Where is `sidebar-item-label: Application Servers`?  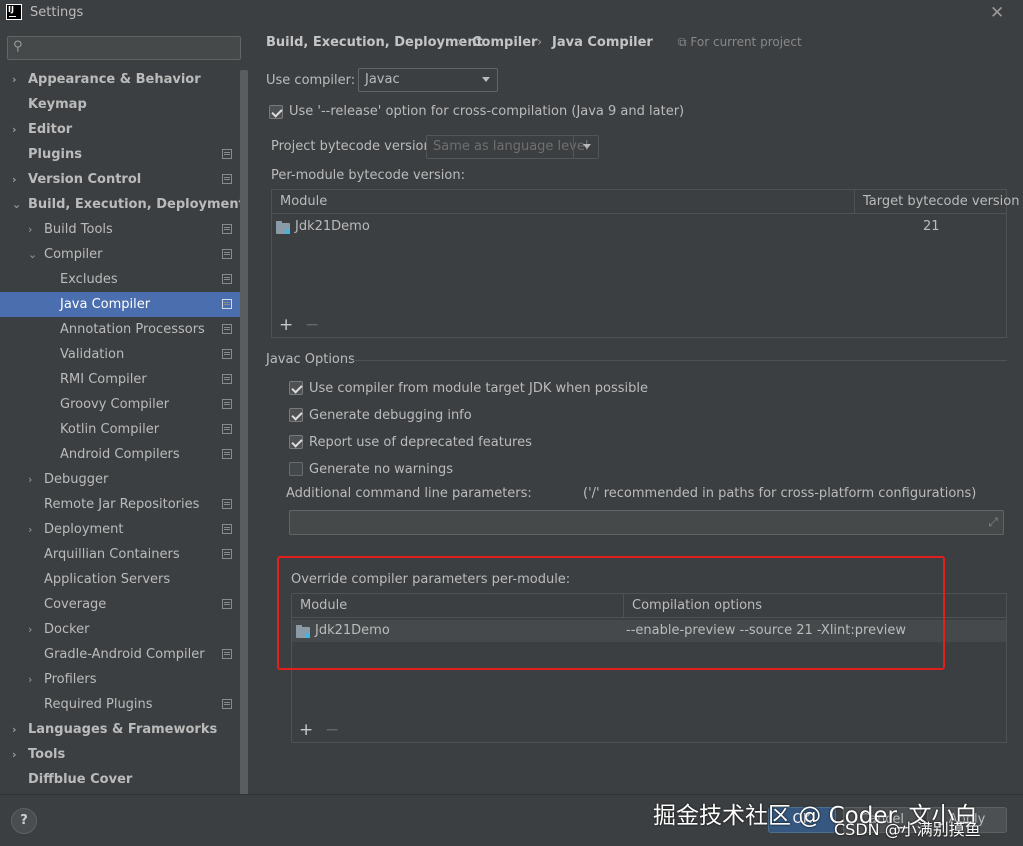
sidebar-item-label: Application Servers is located at coordinates (107, 579).